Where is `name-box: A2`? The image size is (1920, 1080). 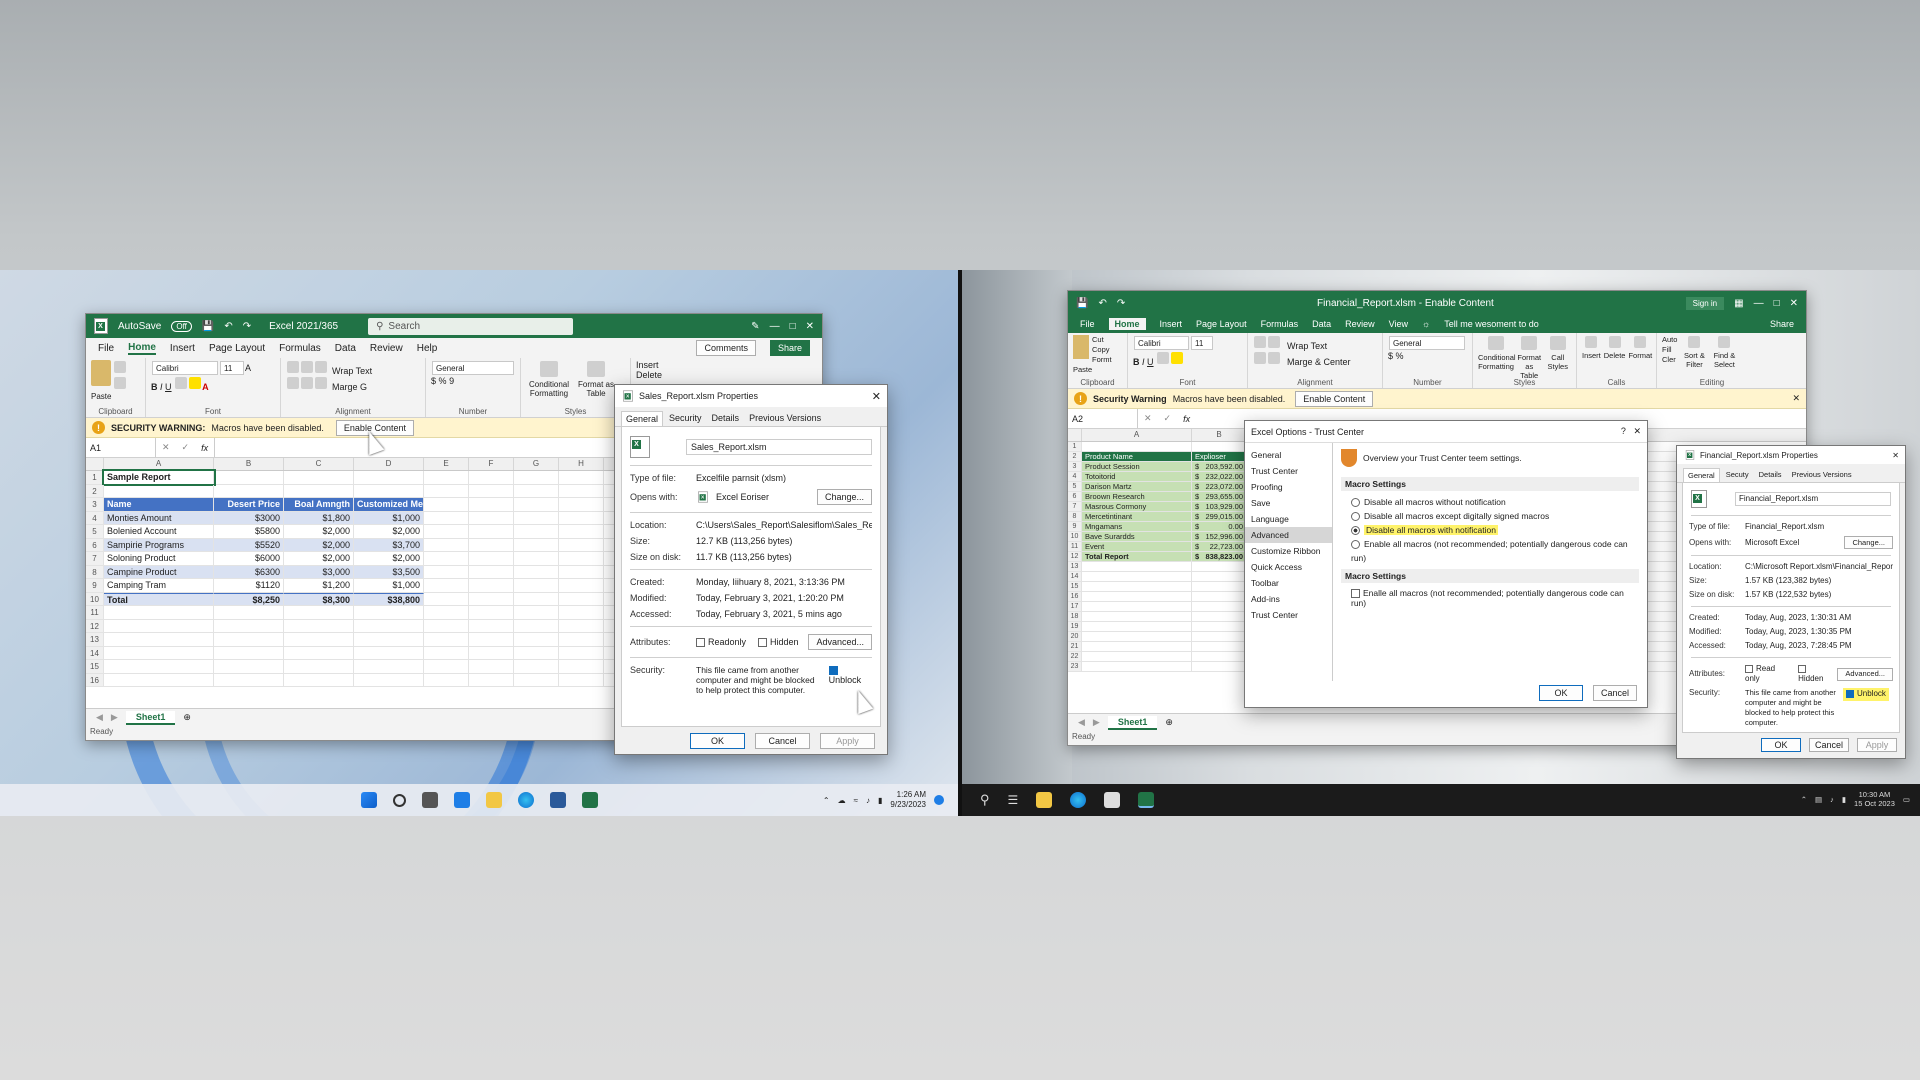
name-box: A2 is located at coordinates (1103, 418).